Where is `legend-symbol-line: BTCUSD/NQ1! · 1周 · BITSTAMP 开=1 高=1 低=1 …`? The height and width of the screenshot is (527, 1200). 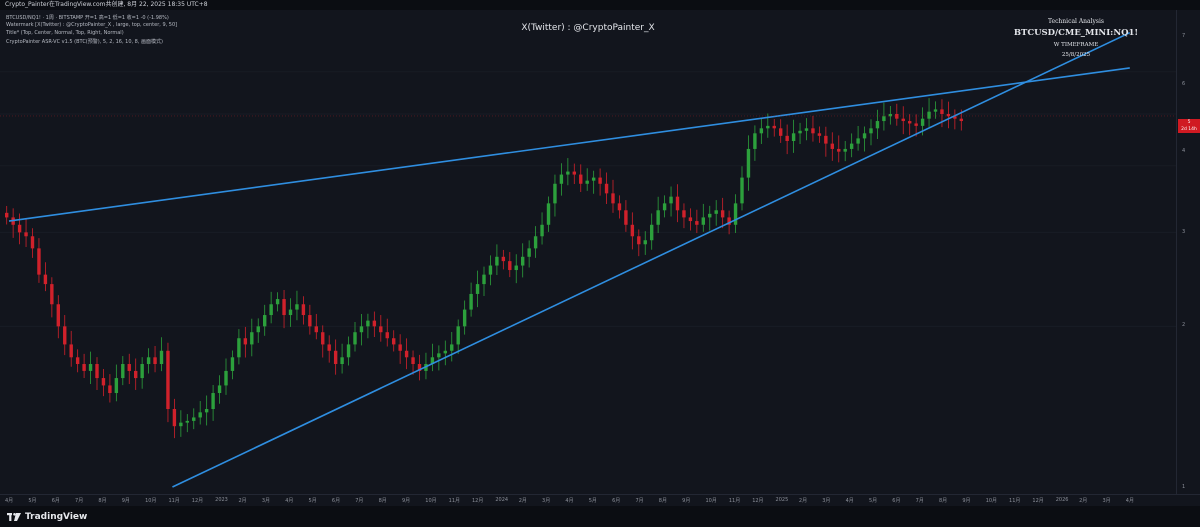 legend-symbol-line: BTCUSD/NQ1! · 1周 · BITSTAMP 开=1 高=1 低=1 … is located at coordinates (87, 17).